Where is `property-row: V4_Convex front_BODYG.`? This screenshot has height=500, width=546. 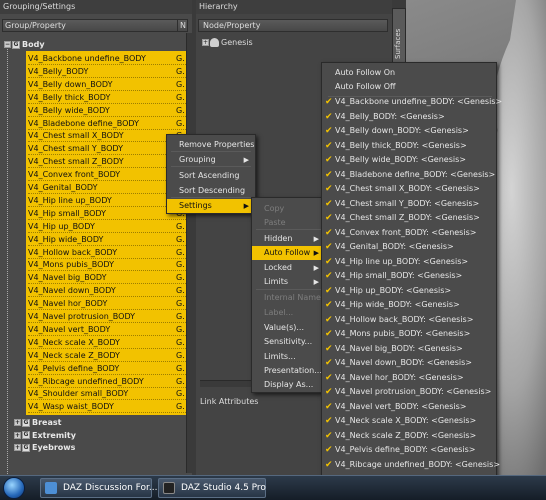 property-row: V4_Convex front_BODYG. is located at coordinates (107, 175).